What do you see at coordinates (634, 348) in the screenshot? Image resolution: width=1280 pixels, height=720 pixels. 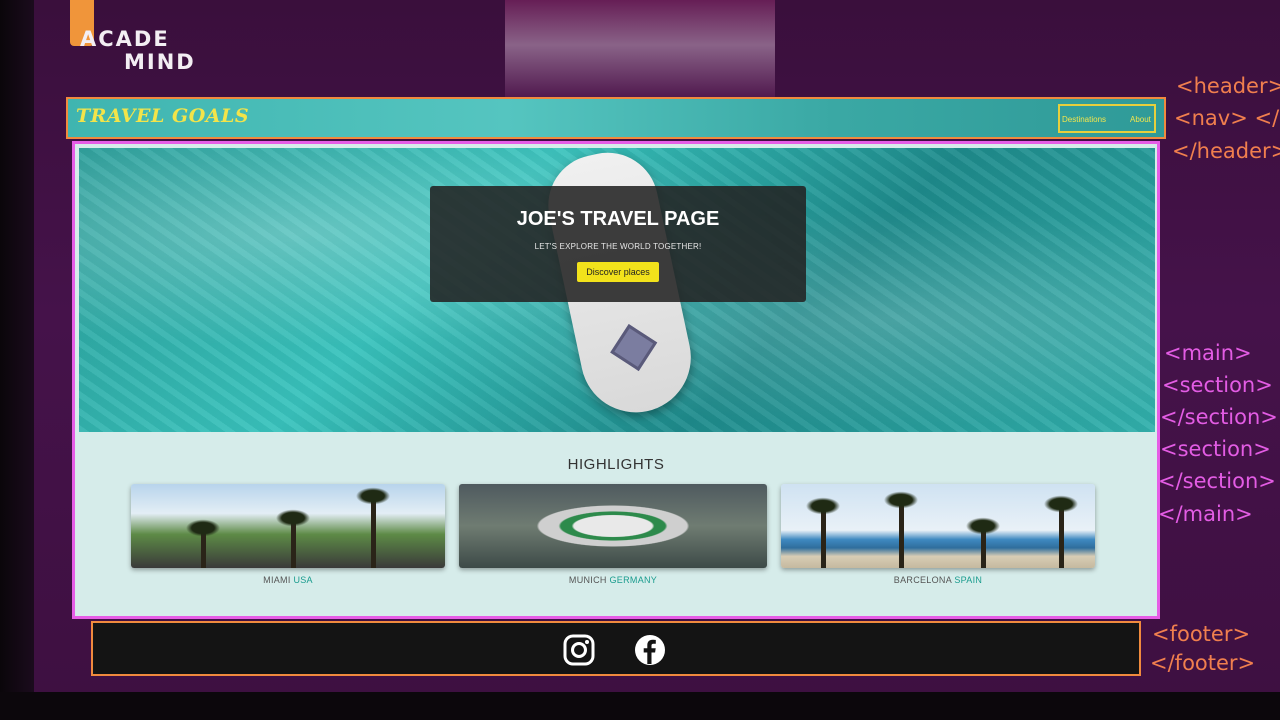 I see `board-logo-icon` at bounding box center [634, 348].